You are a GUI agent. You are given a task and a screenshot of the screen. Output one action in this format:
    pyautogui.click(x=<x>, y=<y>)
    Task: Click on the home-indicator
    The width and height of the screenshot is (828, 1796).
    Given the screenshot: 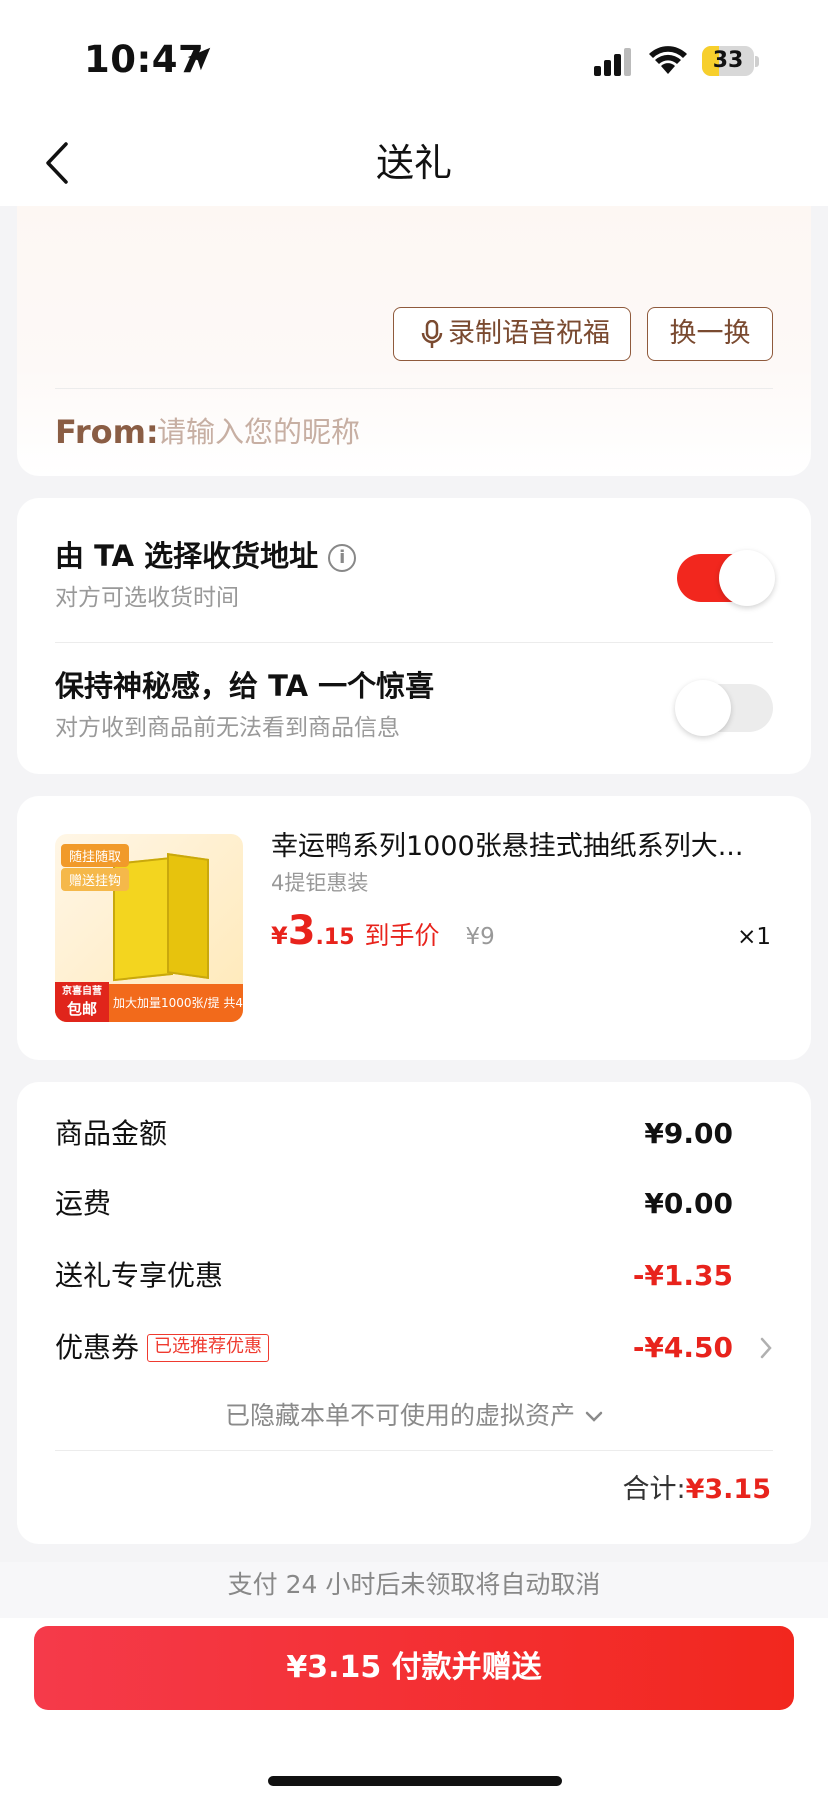 What is the action you would take?
    pyautogui.click(x=415, y=1781)
    